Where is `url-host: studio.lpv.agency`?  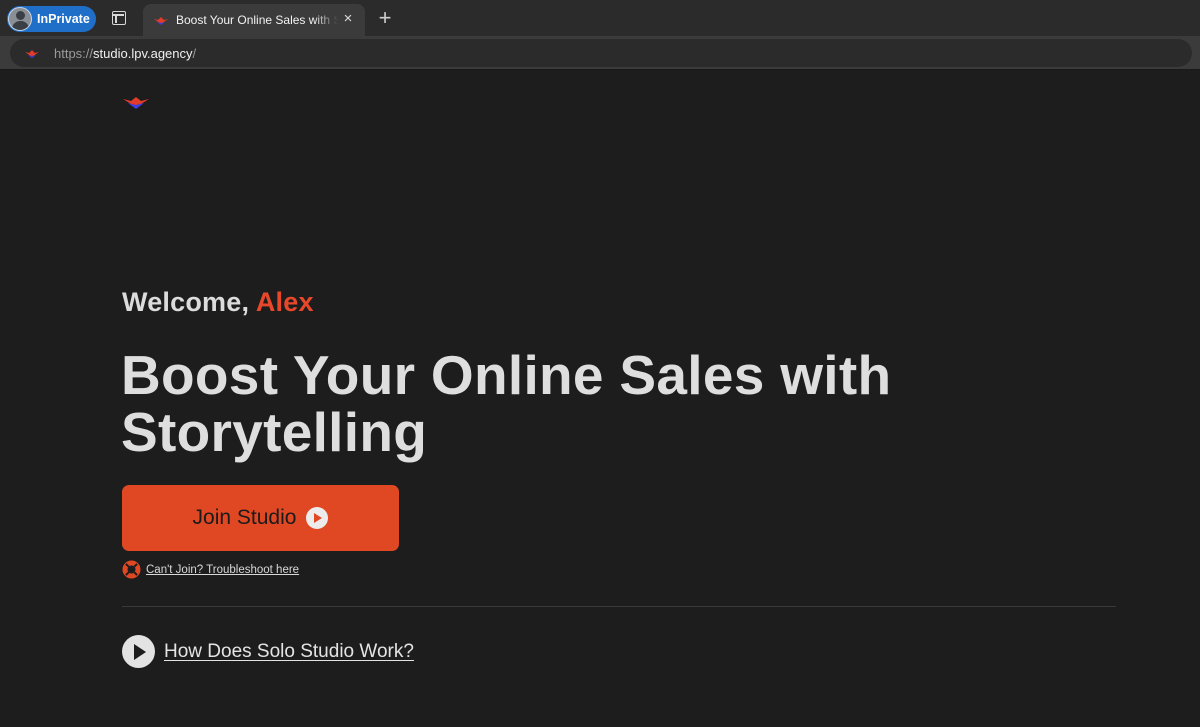 url-host: studio.lpv.agency is located at coordinates (143, 53).